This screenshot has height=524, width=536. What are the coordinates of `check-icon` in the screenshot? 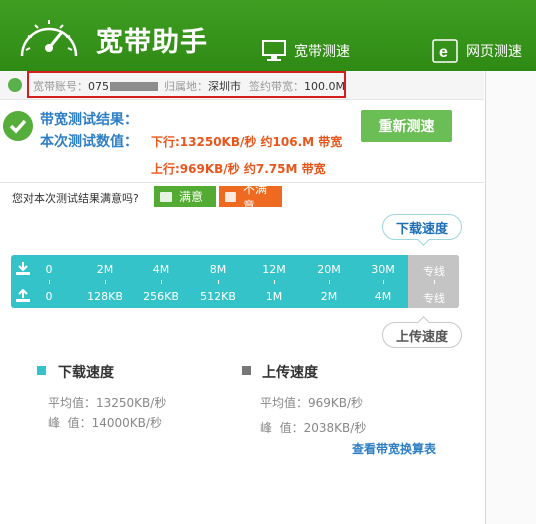 It's located at (18, 126).